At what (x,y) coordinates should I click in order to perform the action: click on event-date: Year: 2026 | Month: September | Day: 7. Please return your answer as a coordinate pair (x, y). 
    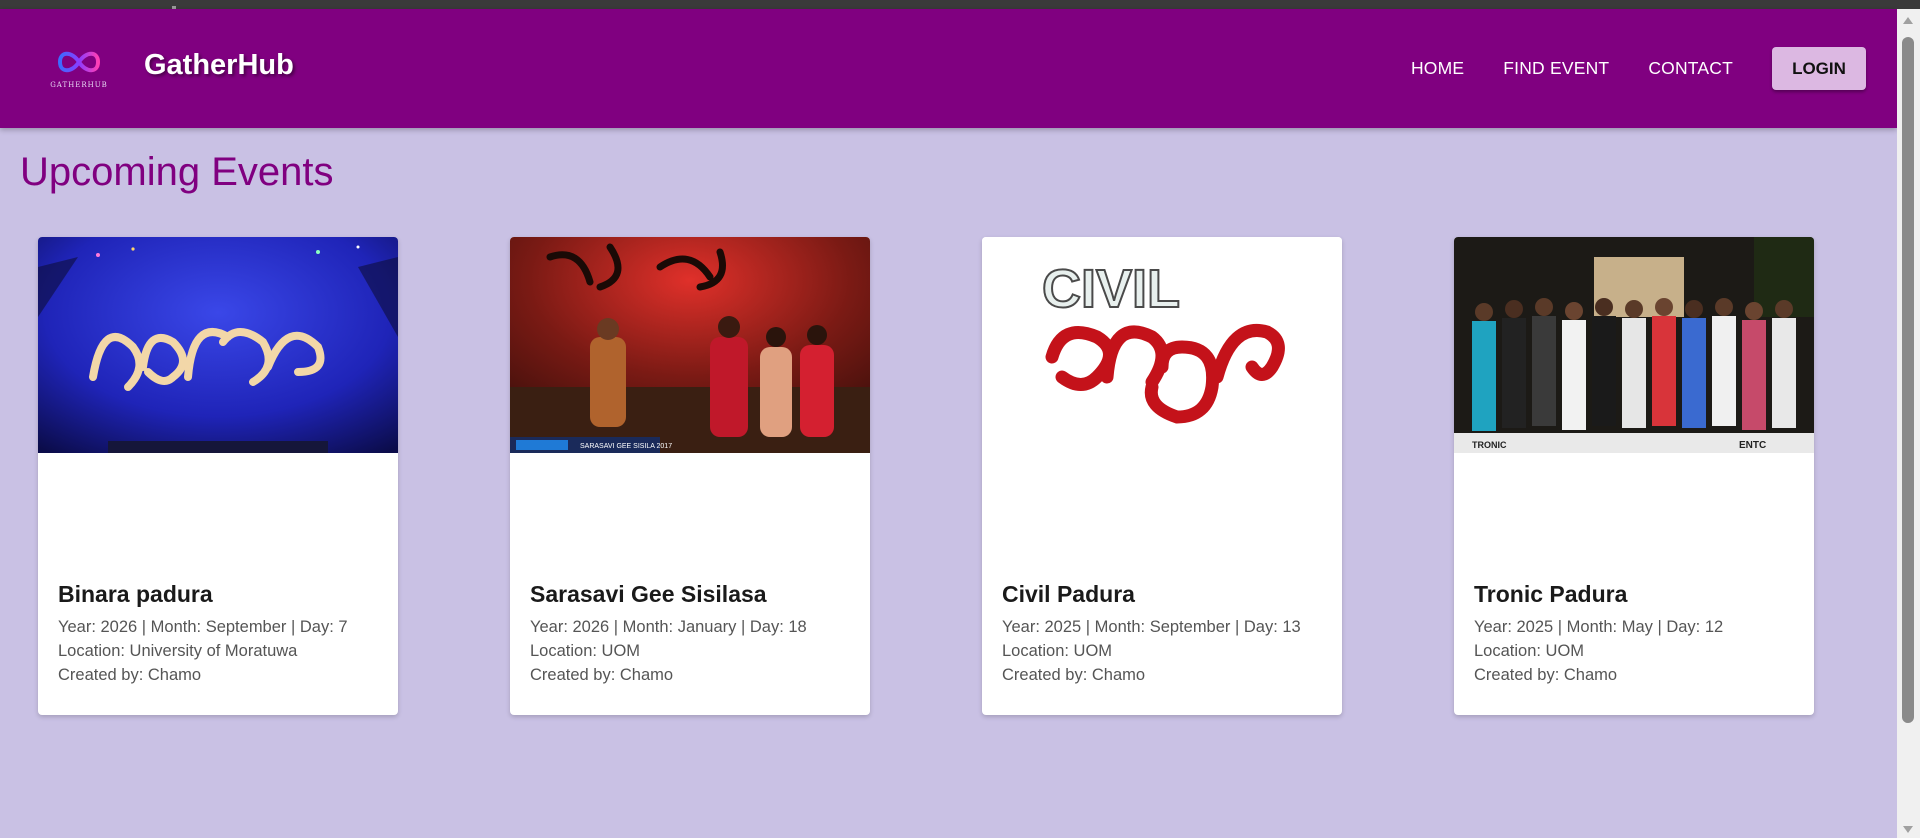
    Looking at the image, I should click on (203, 627).